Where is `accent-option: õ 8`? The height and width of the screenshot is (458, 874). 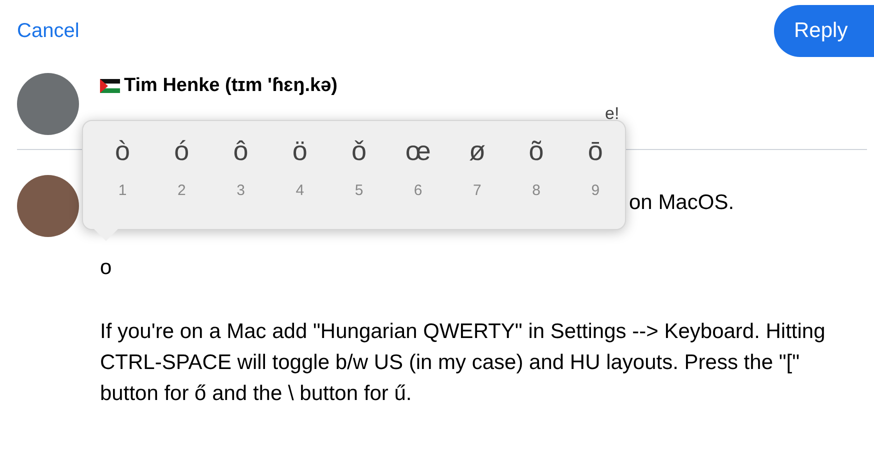
accent-option: õ 8 is located at coordinates (536, 166).